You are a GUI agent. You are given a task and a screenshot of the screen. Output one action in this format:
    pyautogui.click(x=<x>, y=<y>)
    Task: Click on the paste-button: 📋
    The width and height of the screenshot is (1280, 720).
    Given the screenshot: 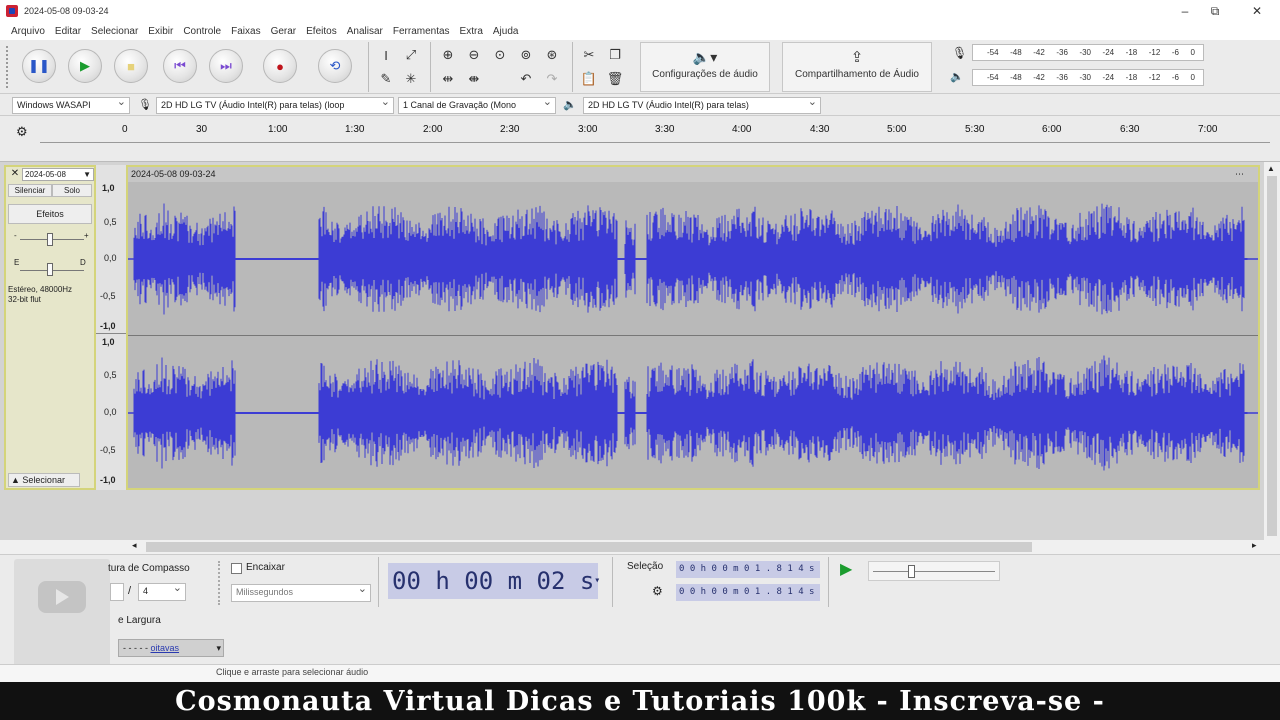 What is the action you would take?
    pyautogui.click(x=589, y=79)
    